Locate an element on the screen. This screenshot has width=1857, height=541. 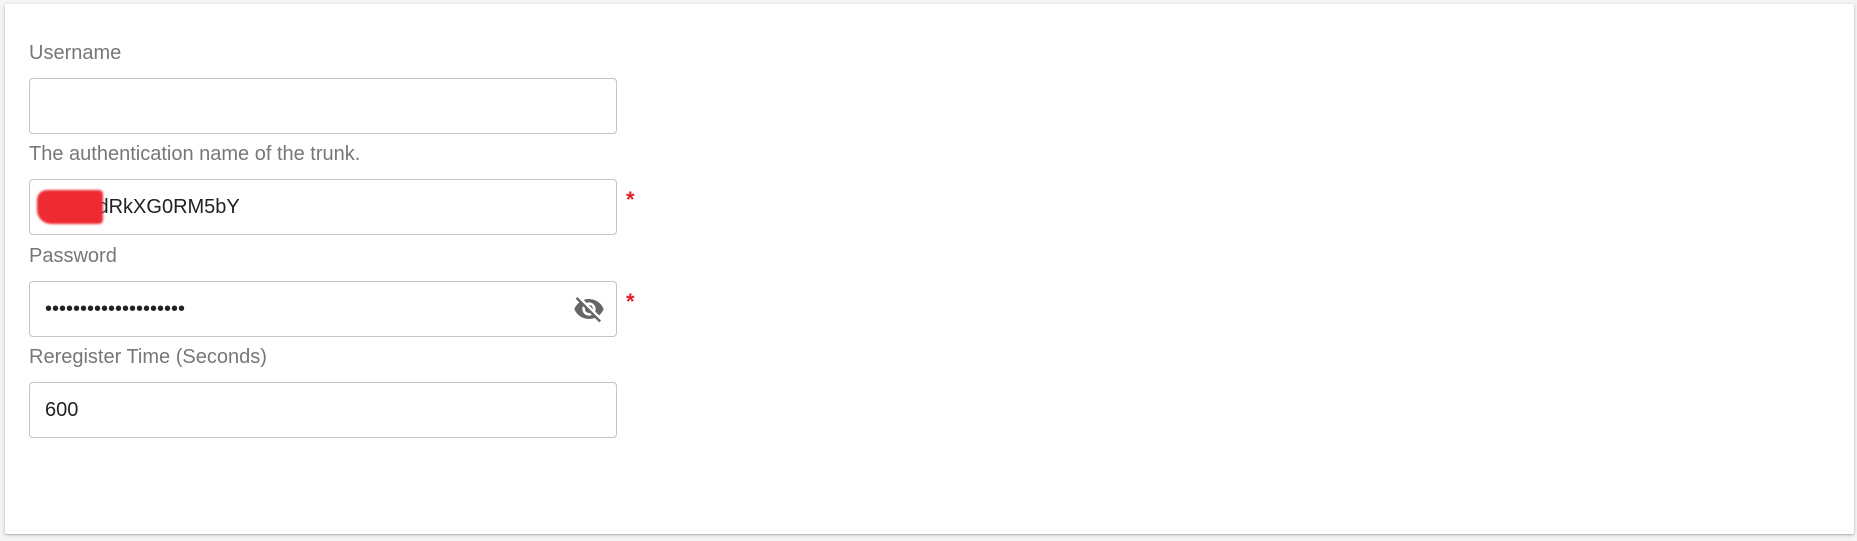
password-input-wrap: * is located at coordinates (332, 309).